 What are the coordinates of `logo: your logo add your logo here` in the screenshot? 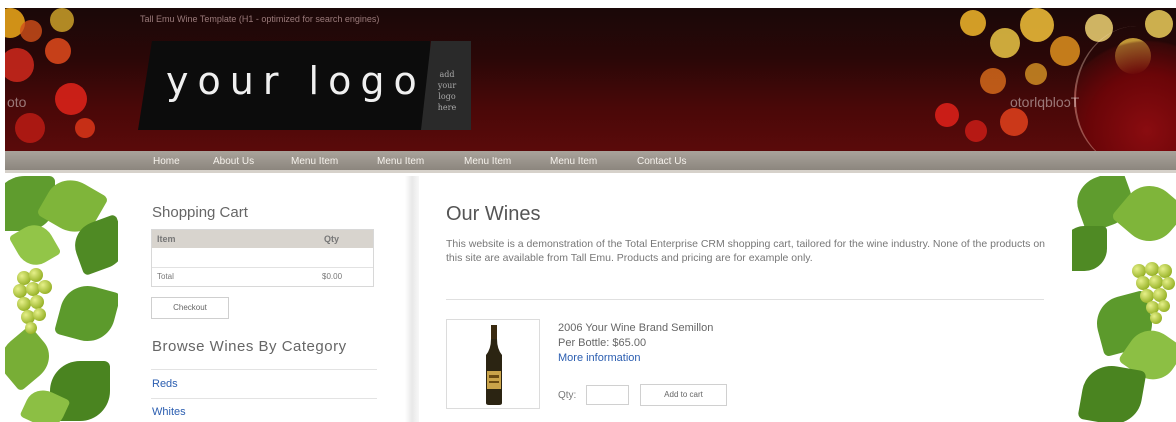 It's located at (304, 85).